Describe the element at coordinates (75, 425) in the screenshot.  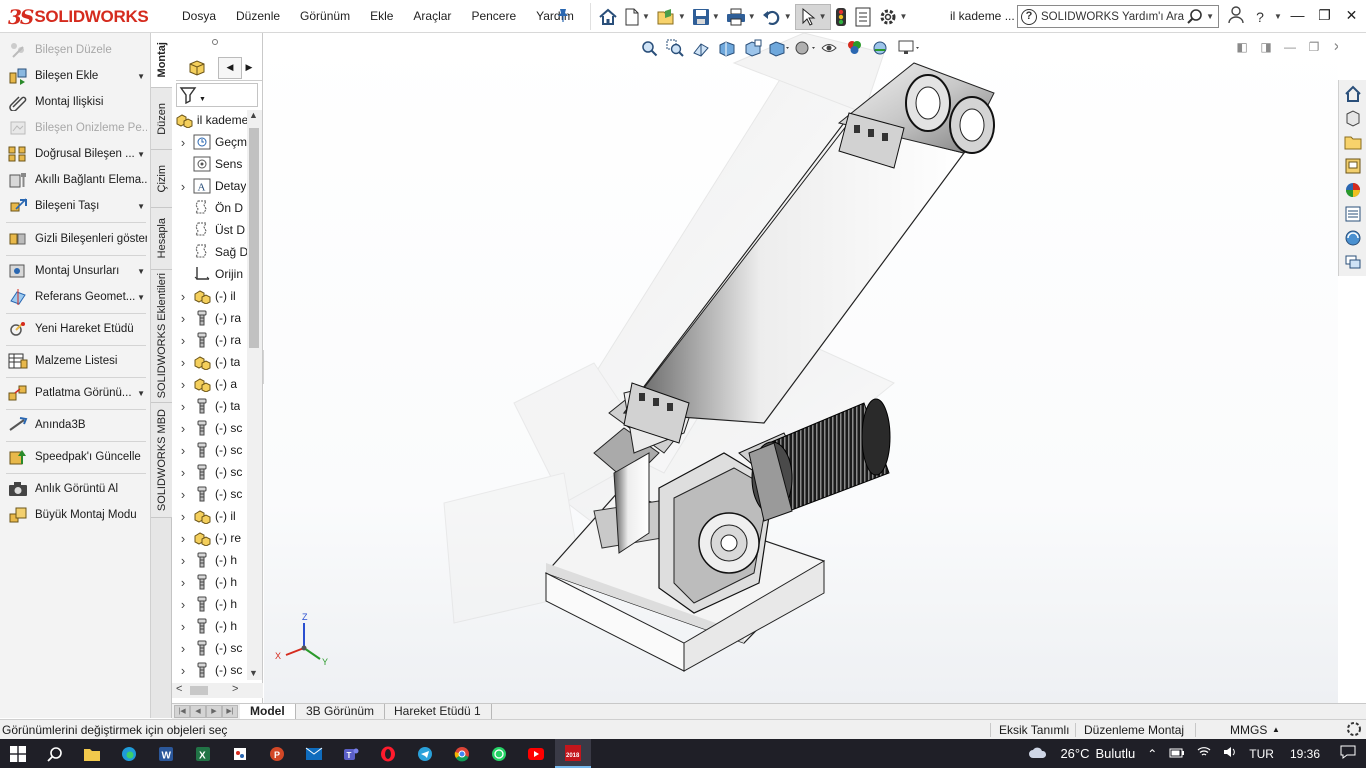
I see `instant3d-button: Anında3B` at that location.